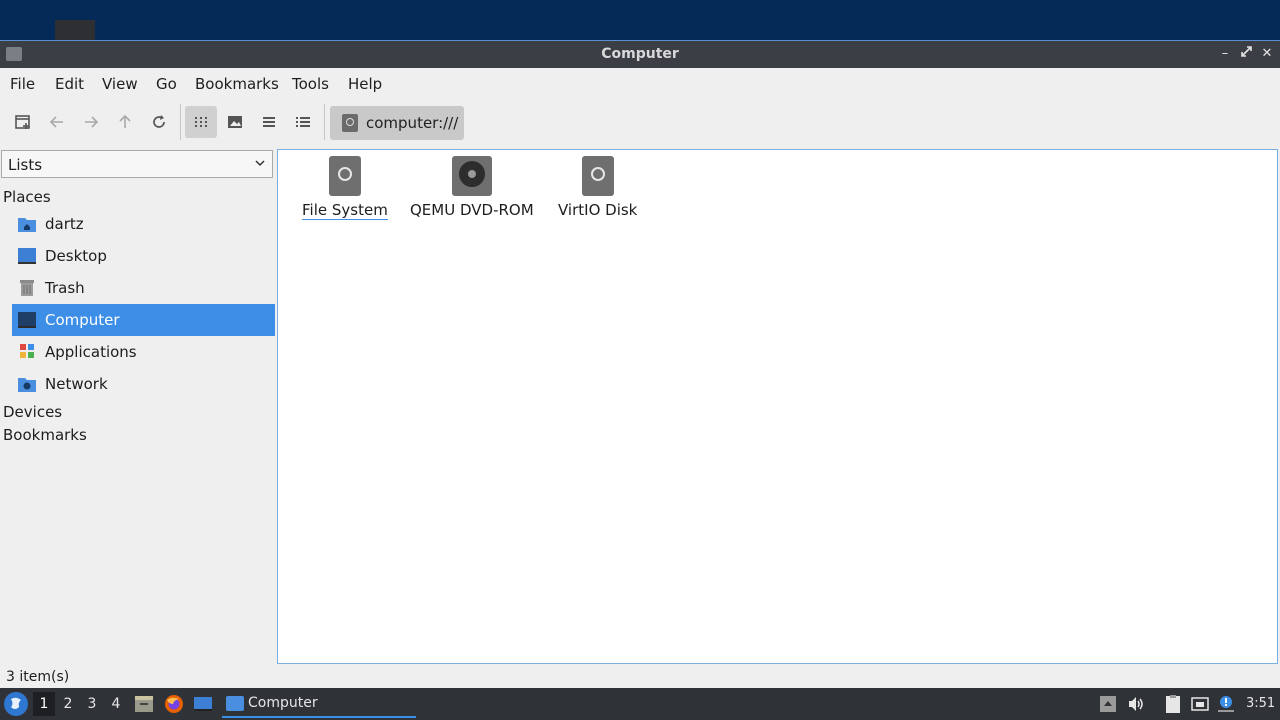 The image size is (1280, 720). Describe the element at coordinates (310, 84) in the screenshot. I see `menu-tools: Tools` at that location.